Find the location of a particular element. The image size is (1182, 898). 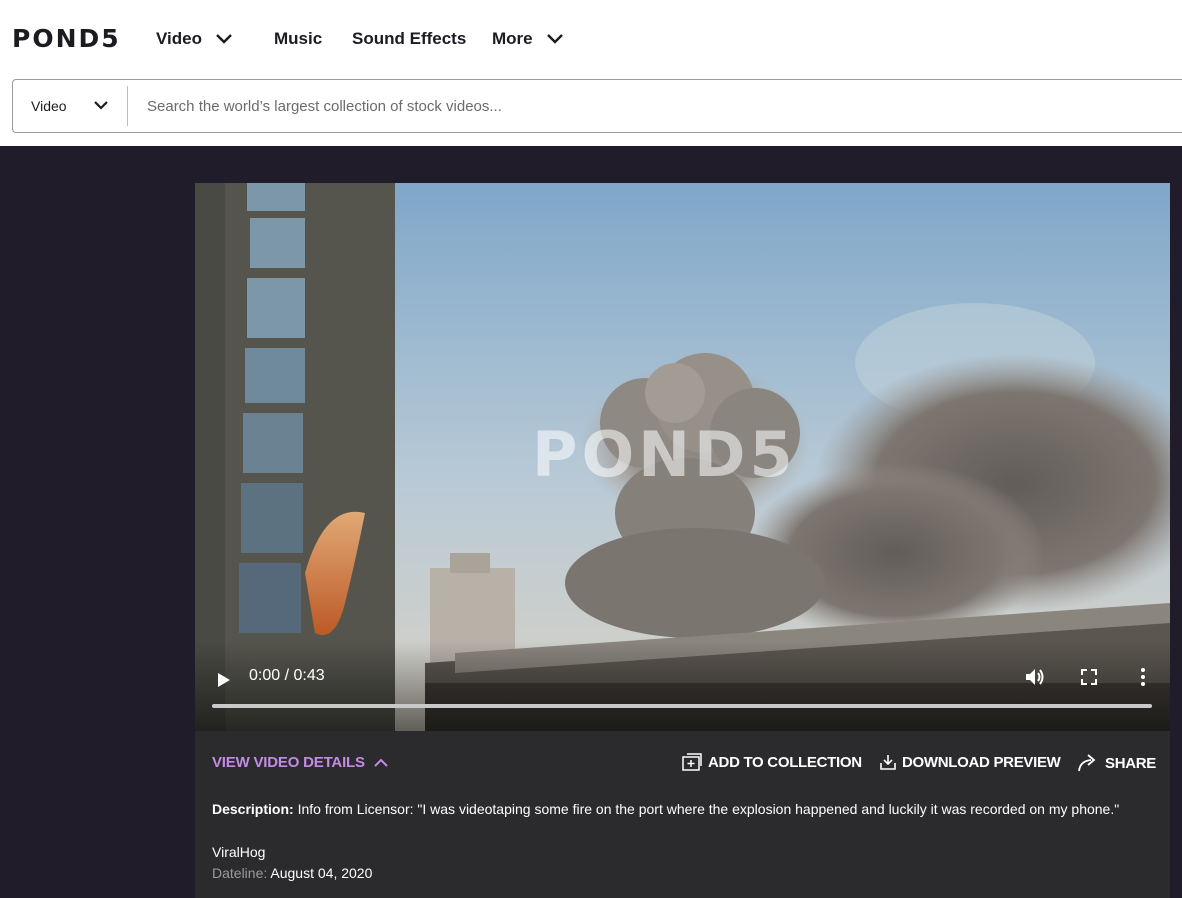

share-label: SHARE is located at coordinates (1131, 763).